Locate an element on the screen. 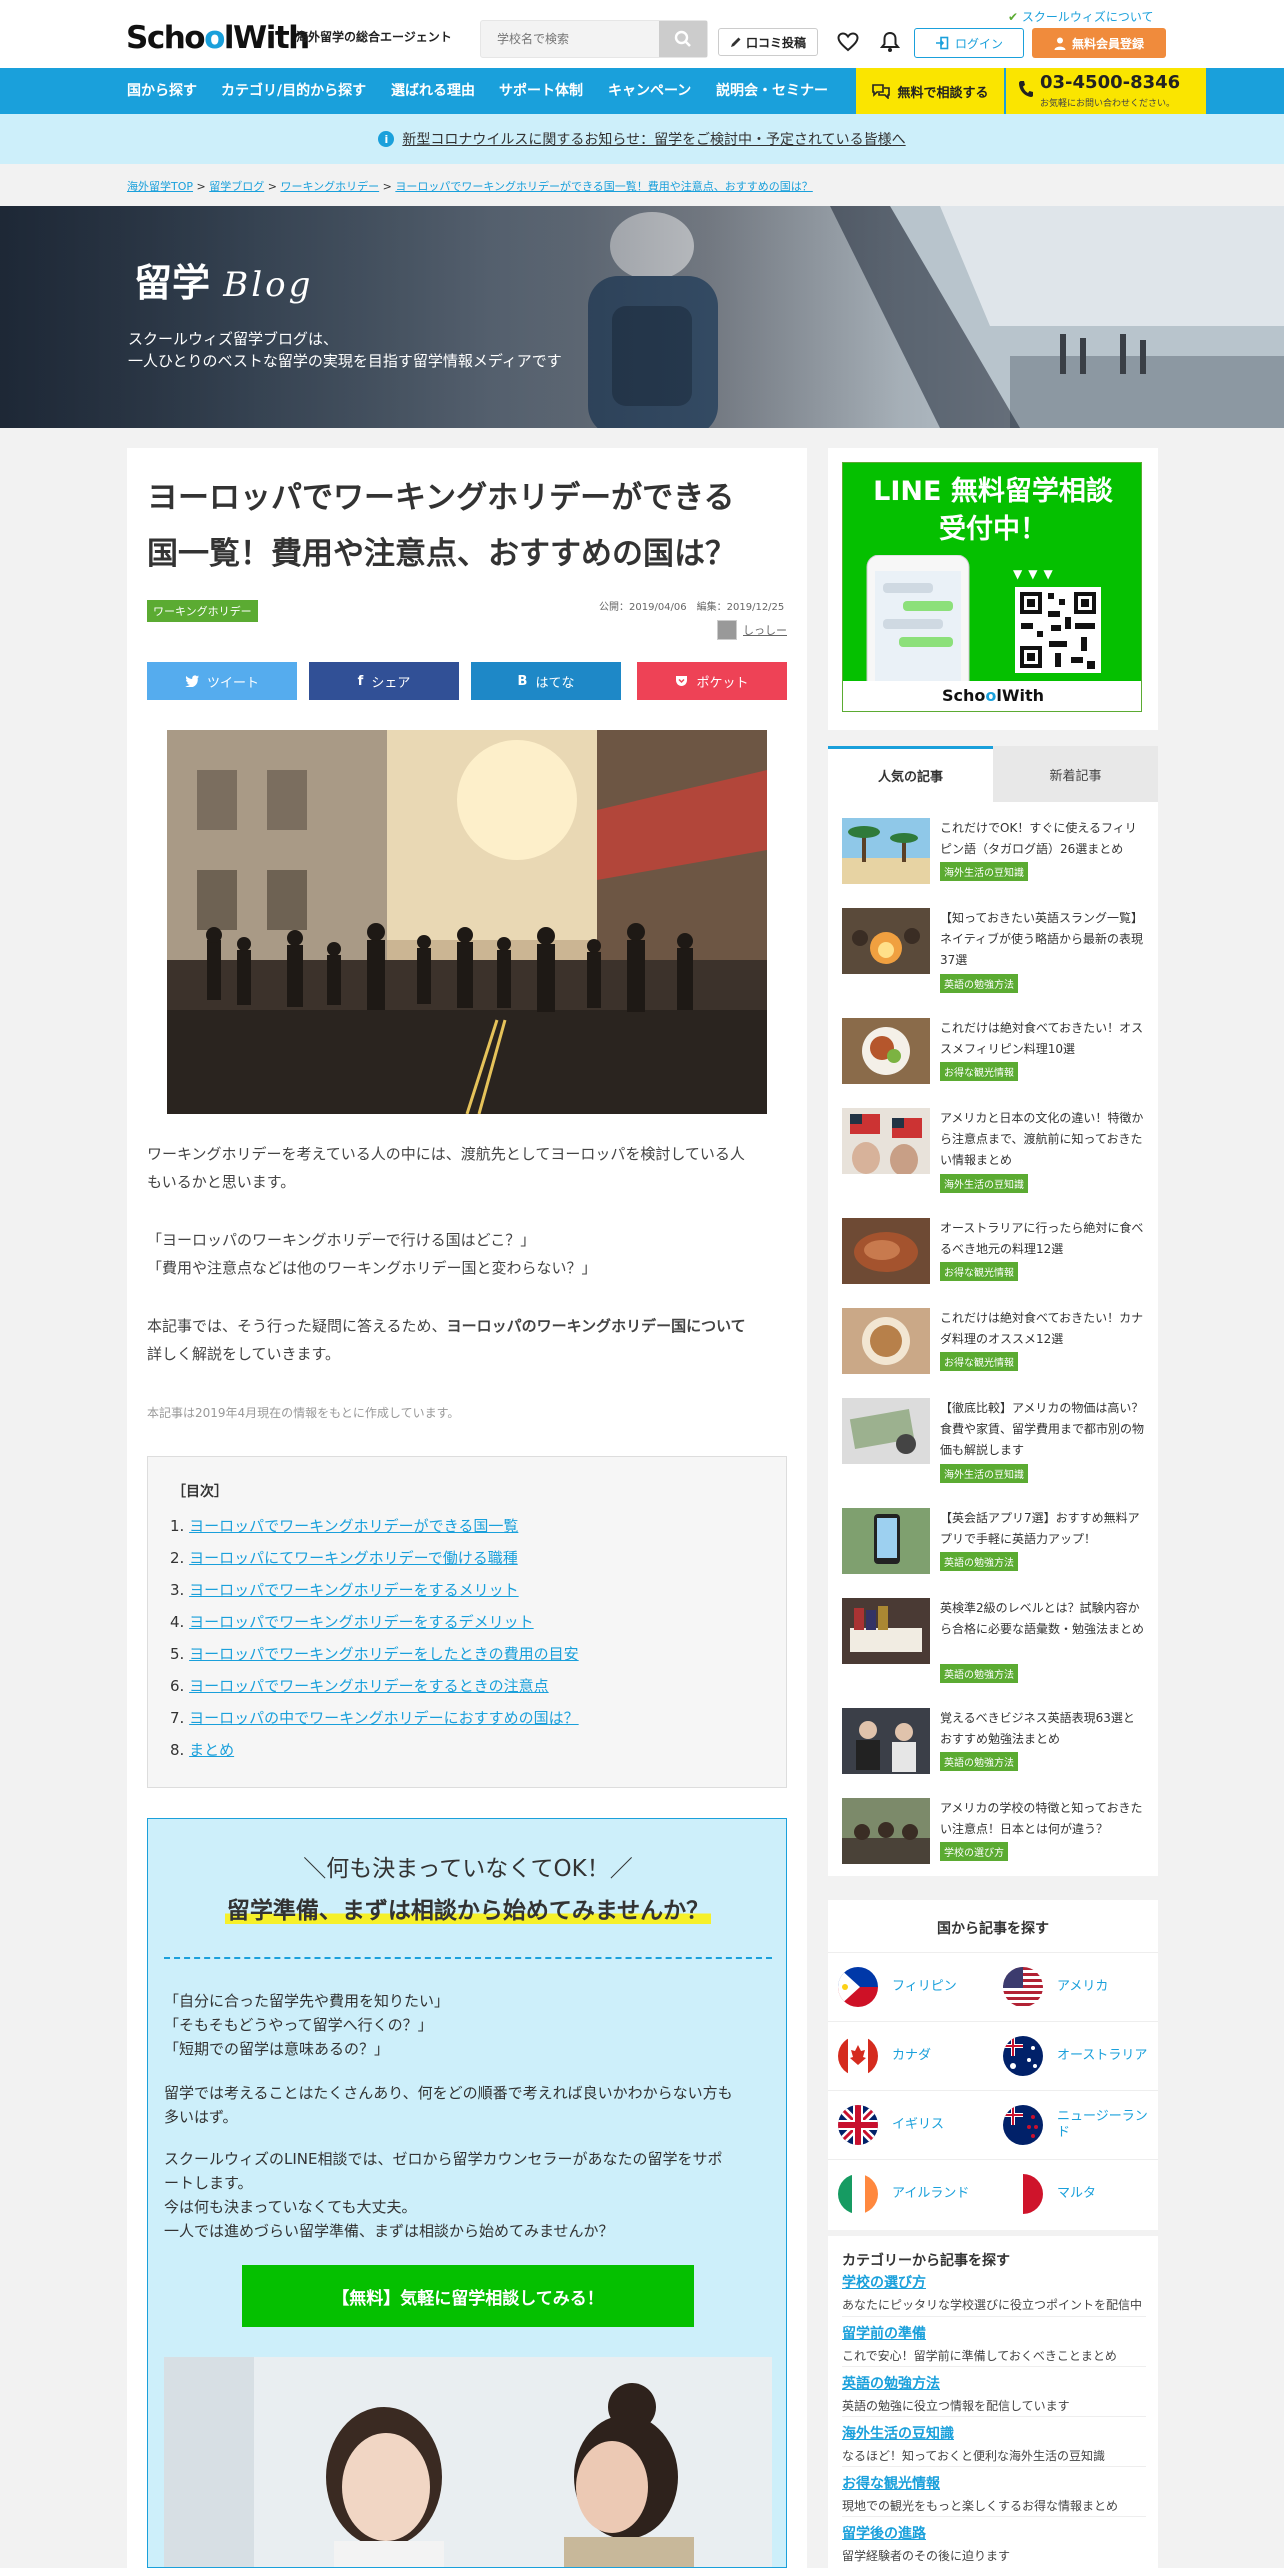  counselor-image is located at coordinates (468, 2462).